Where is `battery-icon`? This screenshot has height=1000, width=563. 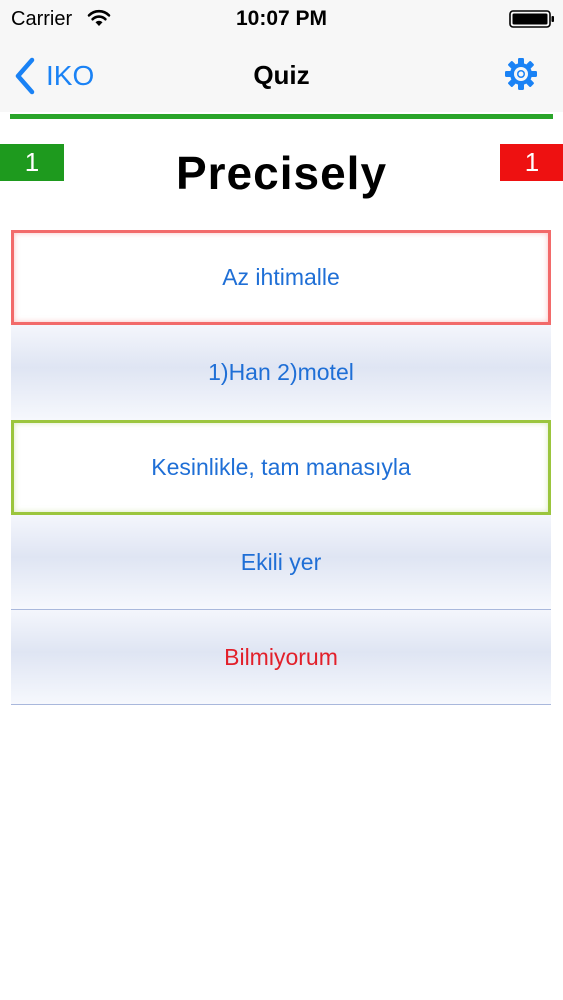
battery-icon is located at coordinates (531, 19).